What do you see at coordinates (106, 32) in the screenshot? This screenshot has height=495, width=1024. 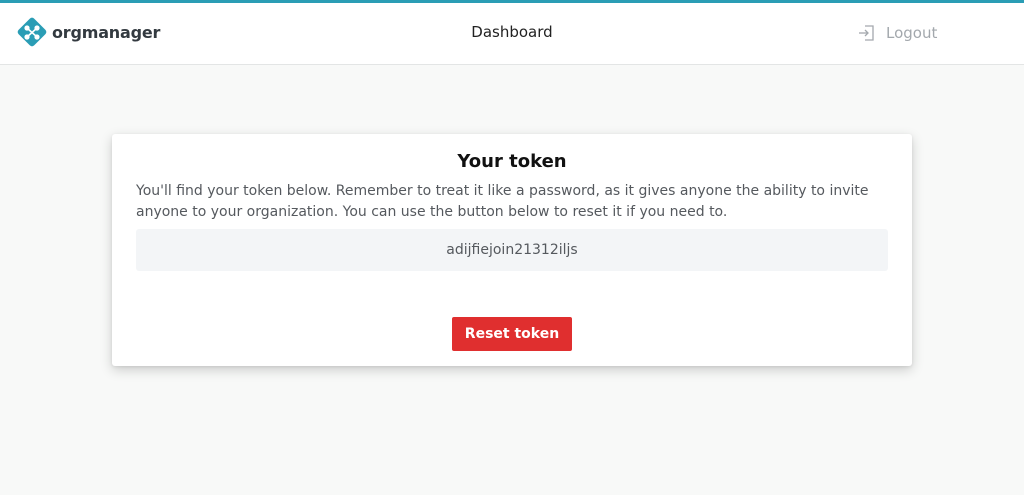 I see `logo-text: orgmanager` at bounding box center [106, 32].